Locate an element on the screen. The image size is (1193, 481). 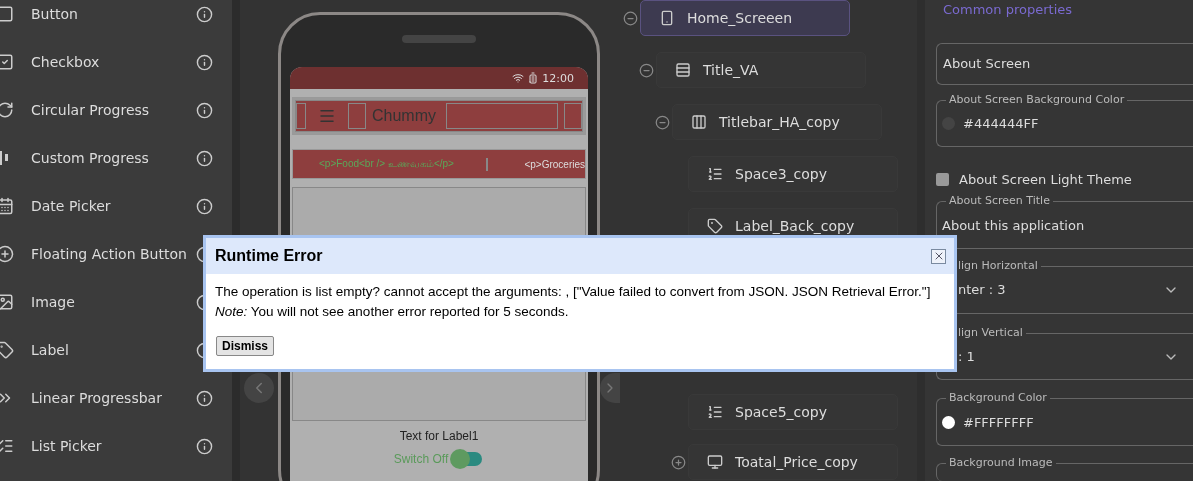
tree-item: Title_VA is located at coordinates (761, 70).